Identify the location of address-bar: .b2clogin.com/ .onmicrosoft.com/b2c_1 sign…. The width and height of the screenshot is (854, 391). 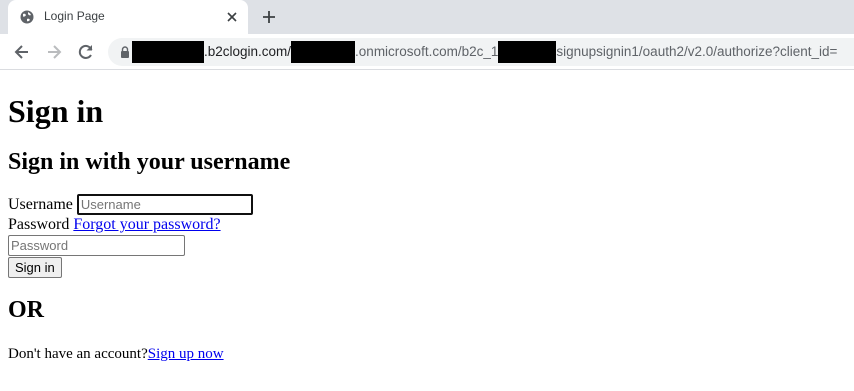
(481, 52).